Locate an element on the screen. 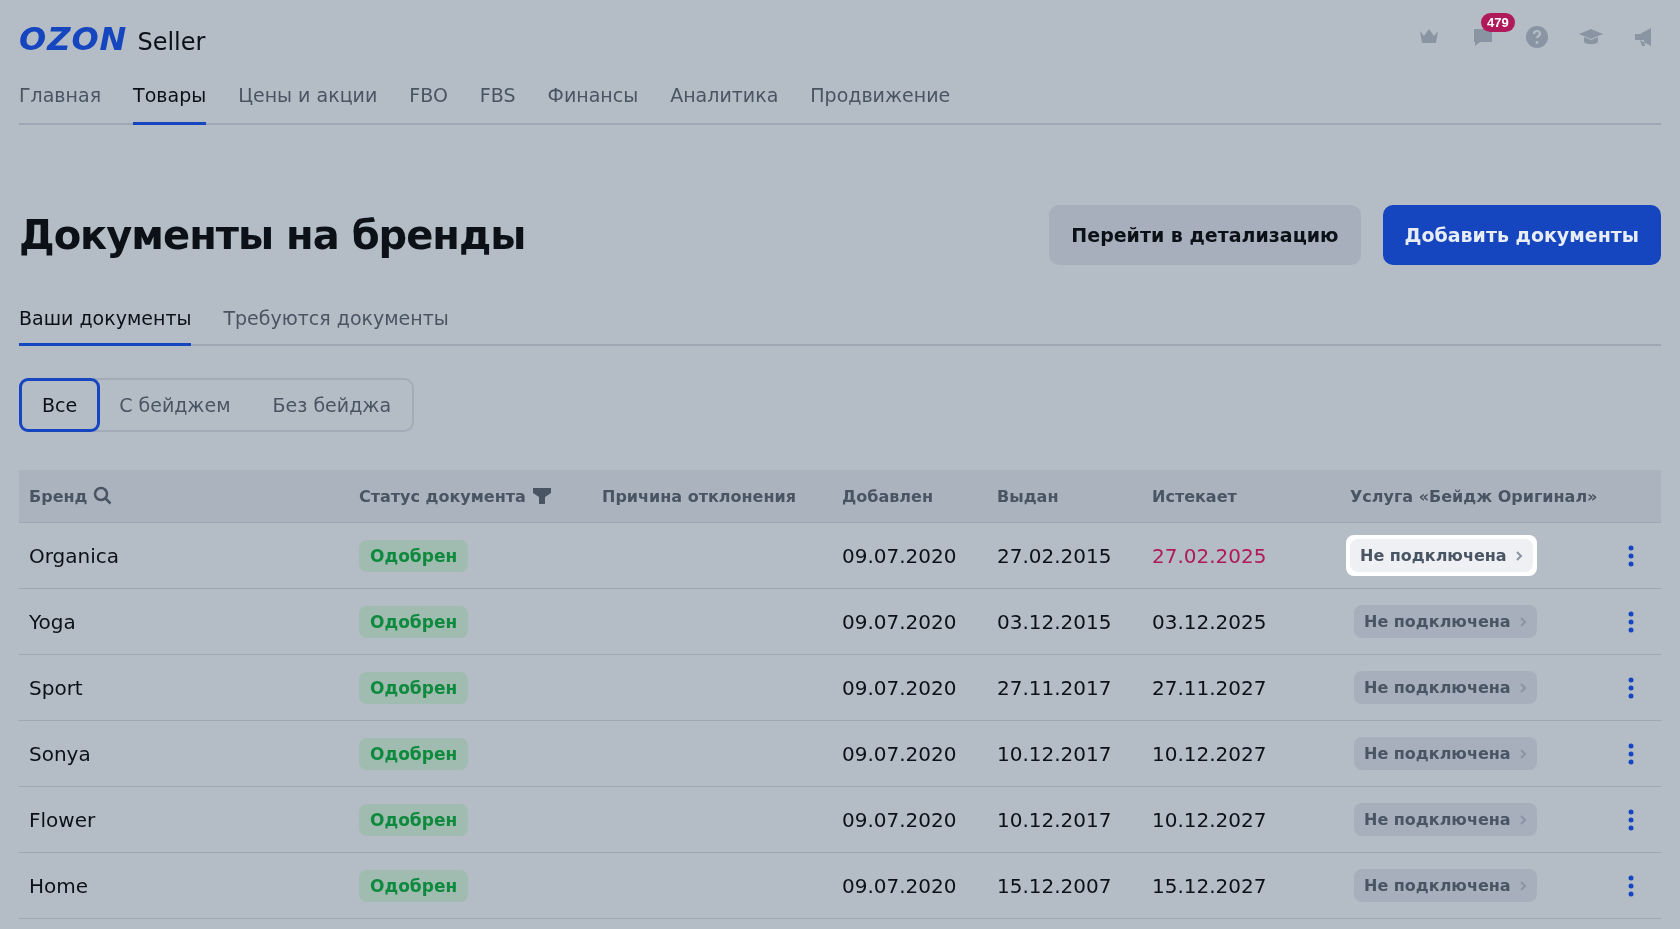  nav-tab: Цены и акции is located at coordinates (308, 97).